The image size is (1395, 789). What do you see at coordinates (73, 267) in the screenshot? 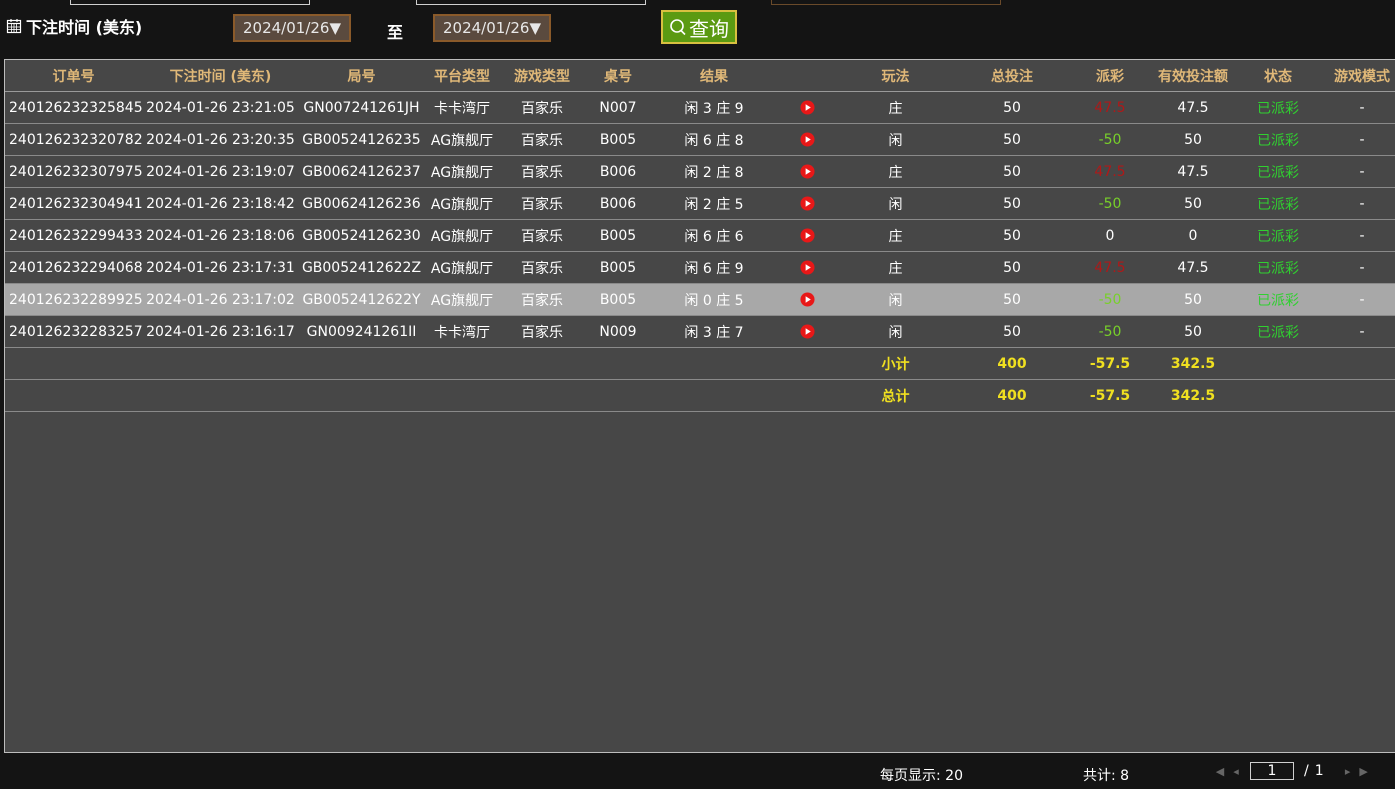
I see `order-cell: 240126232294068` at bounding box center [73, 267].